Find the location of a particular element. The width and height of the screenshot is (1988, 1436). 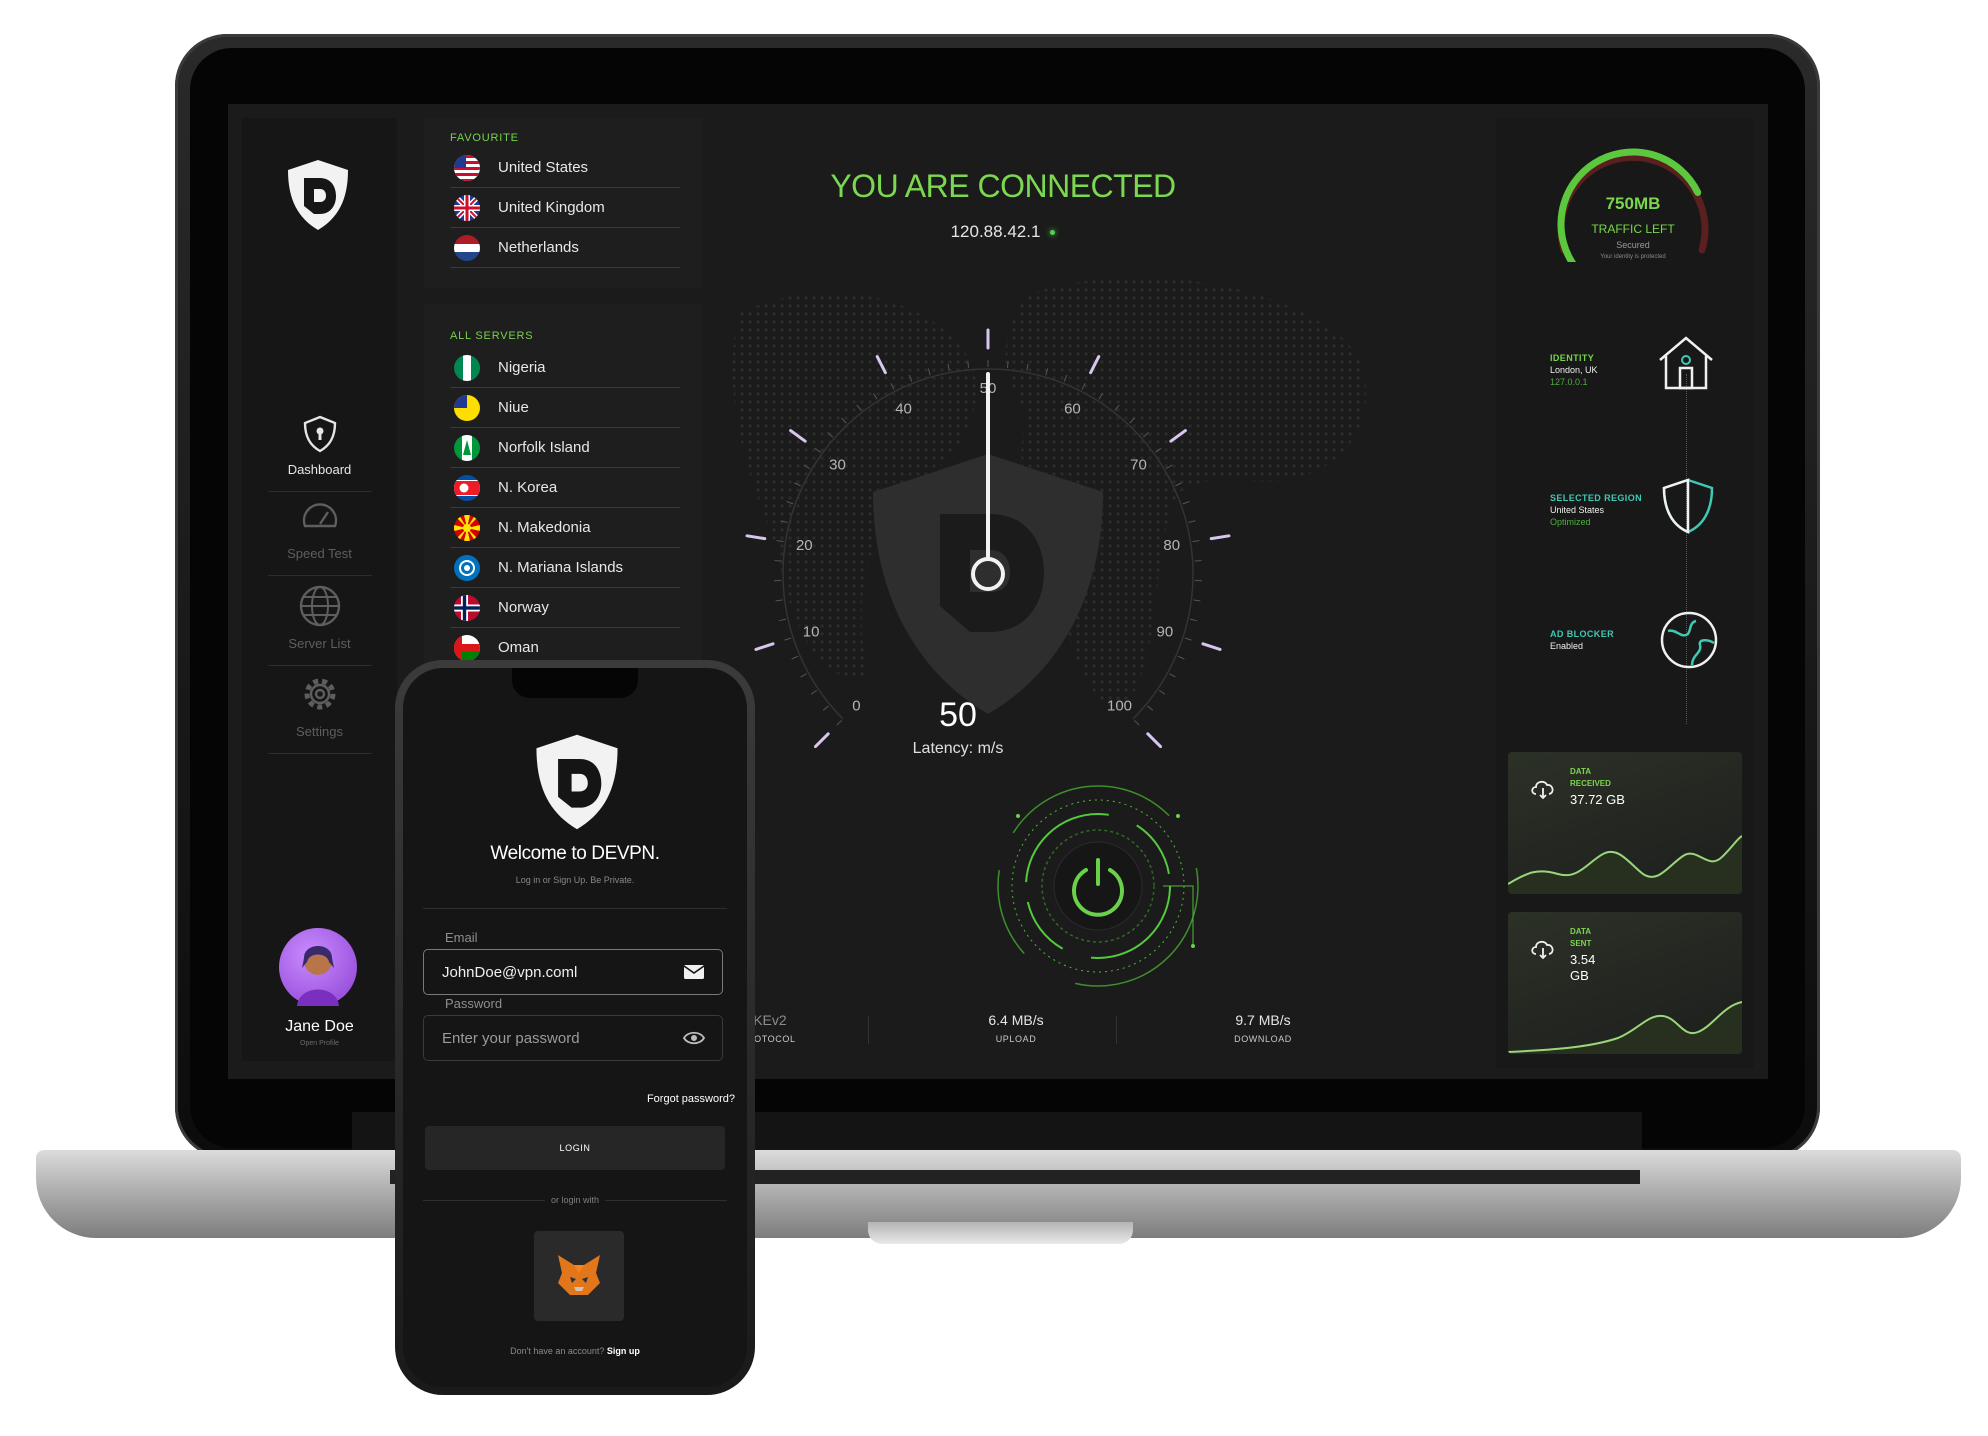

server-item: Norfolk Island is located at coordinates (565, 448).